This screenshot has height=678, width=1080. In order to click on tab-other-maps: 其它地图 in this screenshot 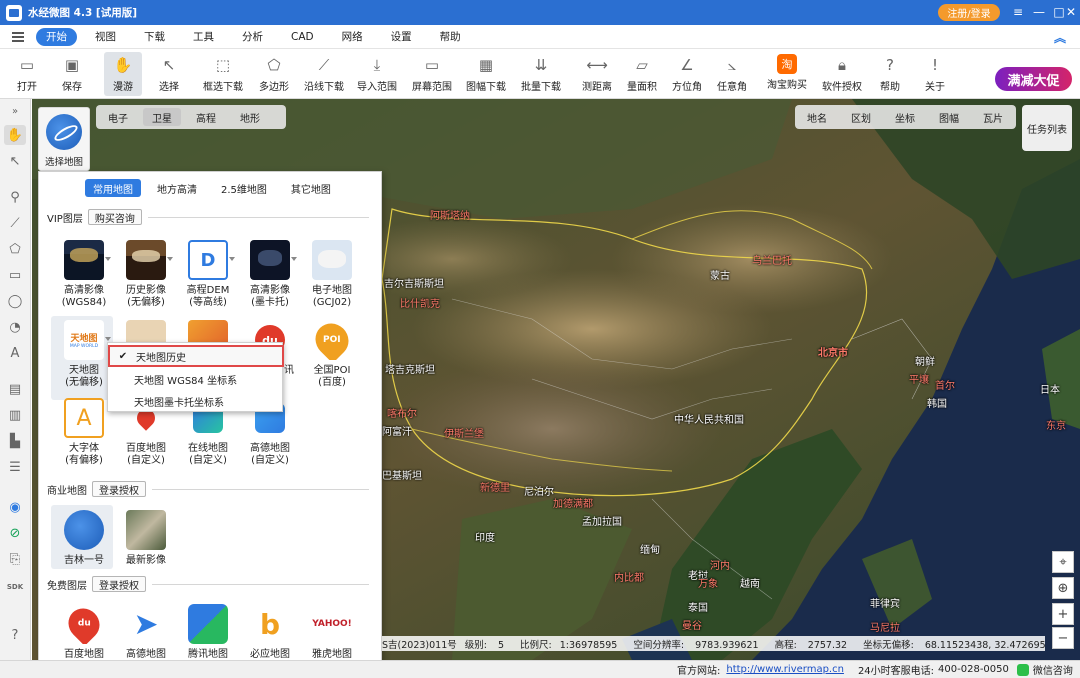, I will do `click(311, 188)`.